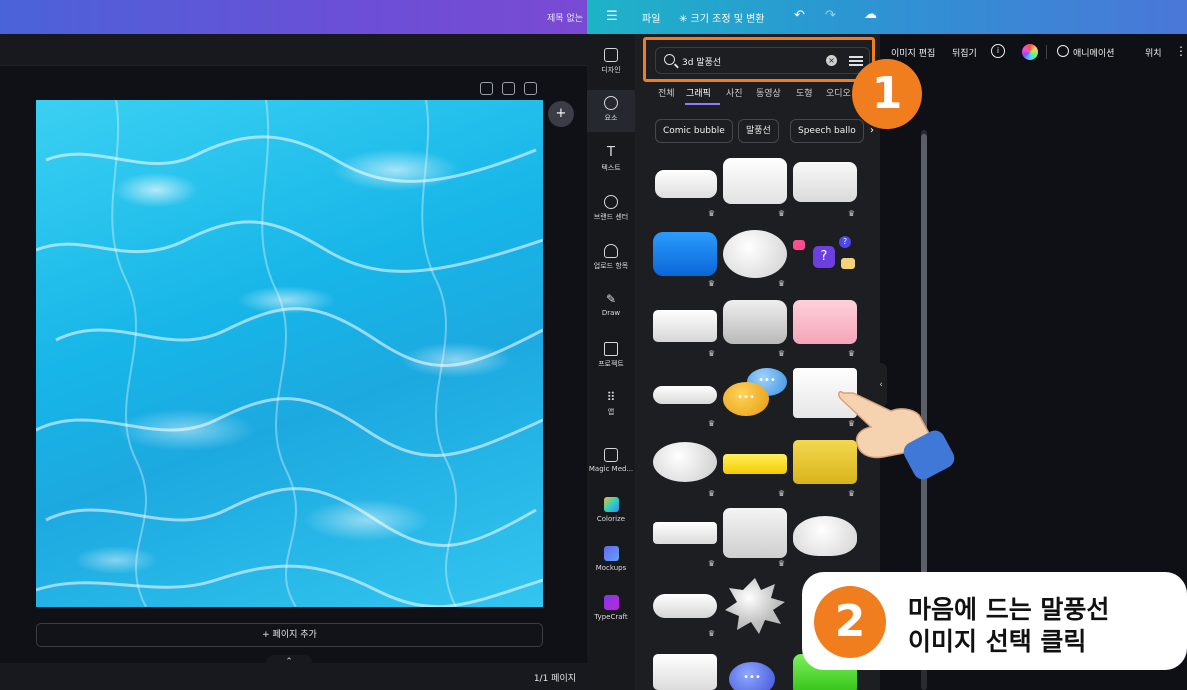  What do you see at coordinates (293, 50) in the screenshot?
I see `canvas-context-toolbar` at bounding box center [293, 50].